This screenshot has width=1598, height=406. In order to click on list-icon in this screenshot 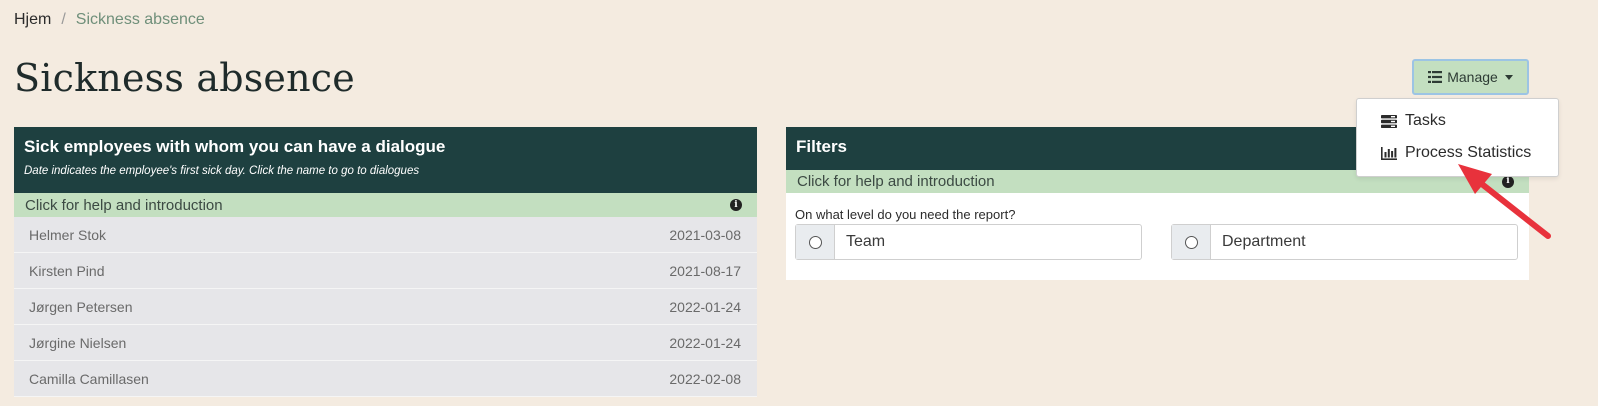, I will do `click(1435, 77)`.